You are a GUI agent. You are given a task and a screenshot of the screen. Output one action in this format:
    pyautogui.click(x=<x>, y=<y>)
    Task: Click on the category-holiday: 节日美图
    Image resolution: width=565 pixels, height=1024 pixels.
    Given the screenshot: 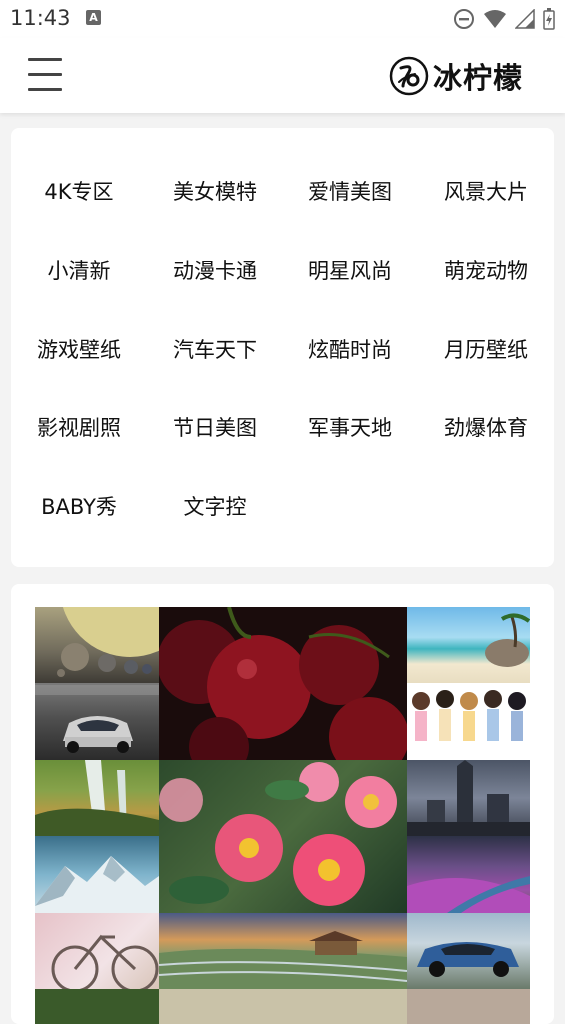 What is the action you would take?
    pyautogui.click(x=215, y=427)
    